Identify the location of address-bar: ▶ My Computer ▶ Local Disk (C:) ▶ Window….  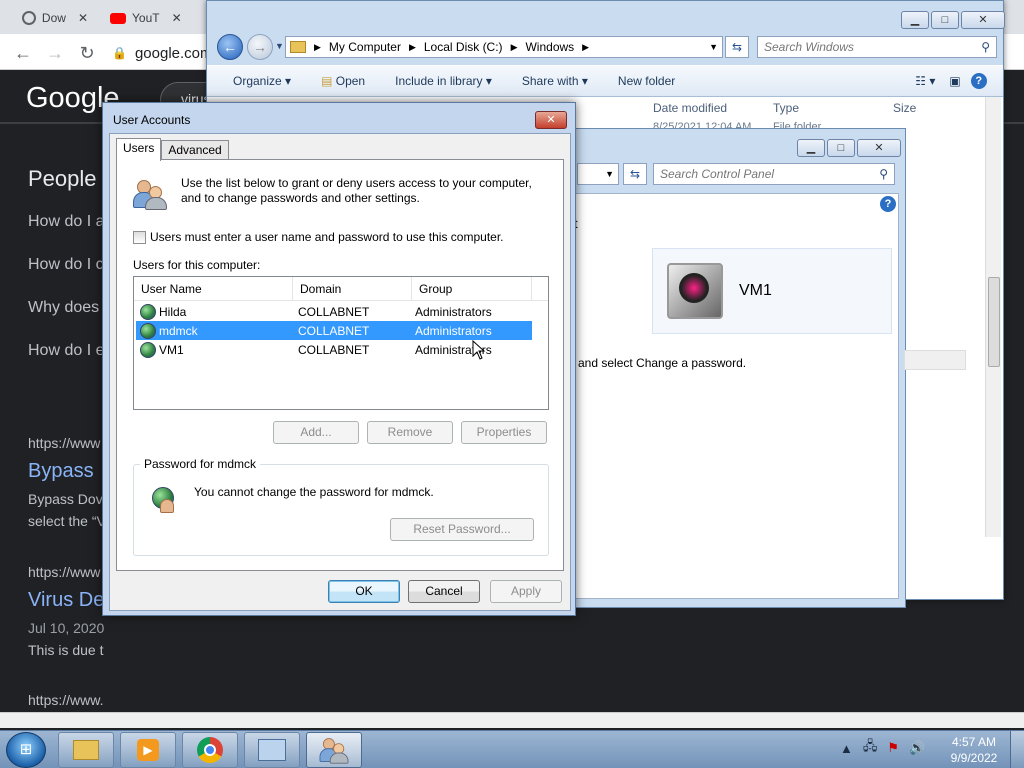
(504, 47).